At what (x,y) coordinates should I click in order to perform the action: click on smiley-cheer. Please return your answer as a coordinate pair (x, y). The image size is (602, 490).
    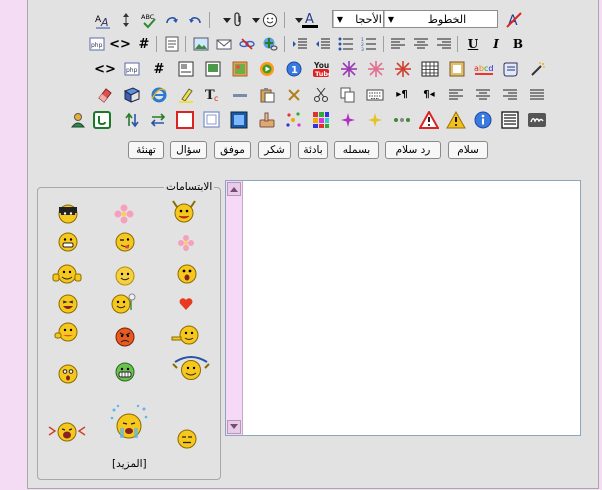
    Looking at the image, I should click on (191, 369).